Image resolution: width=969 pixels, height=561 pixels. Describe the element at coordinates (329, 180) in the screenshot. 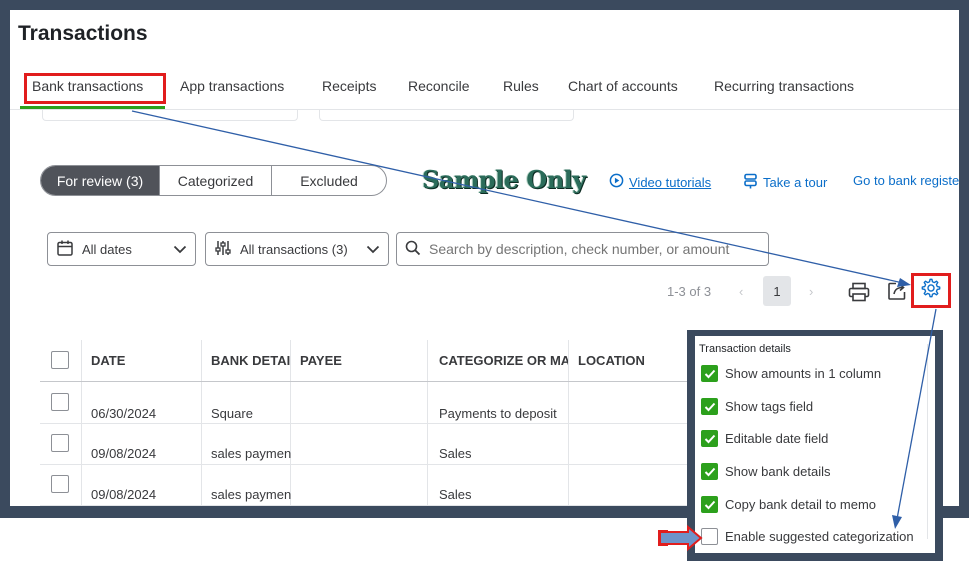

I see `excluded-tab: Excluded` at that location.